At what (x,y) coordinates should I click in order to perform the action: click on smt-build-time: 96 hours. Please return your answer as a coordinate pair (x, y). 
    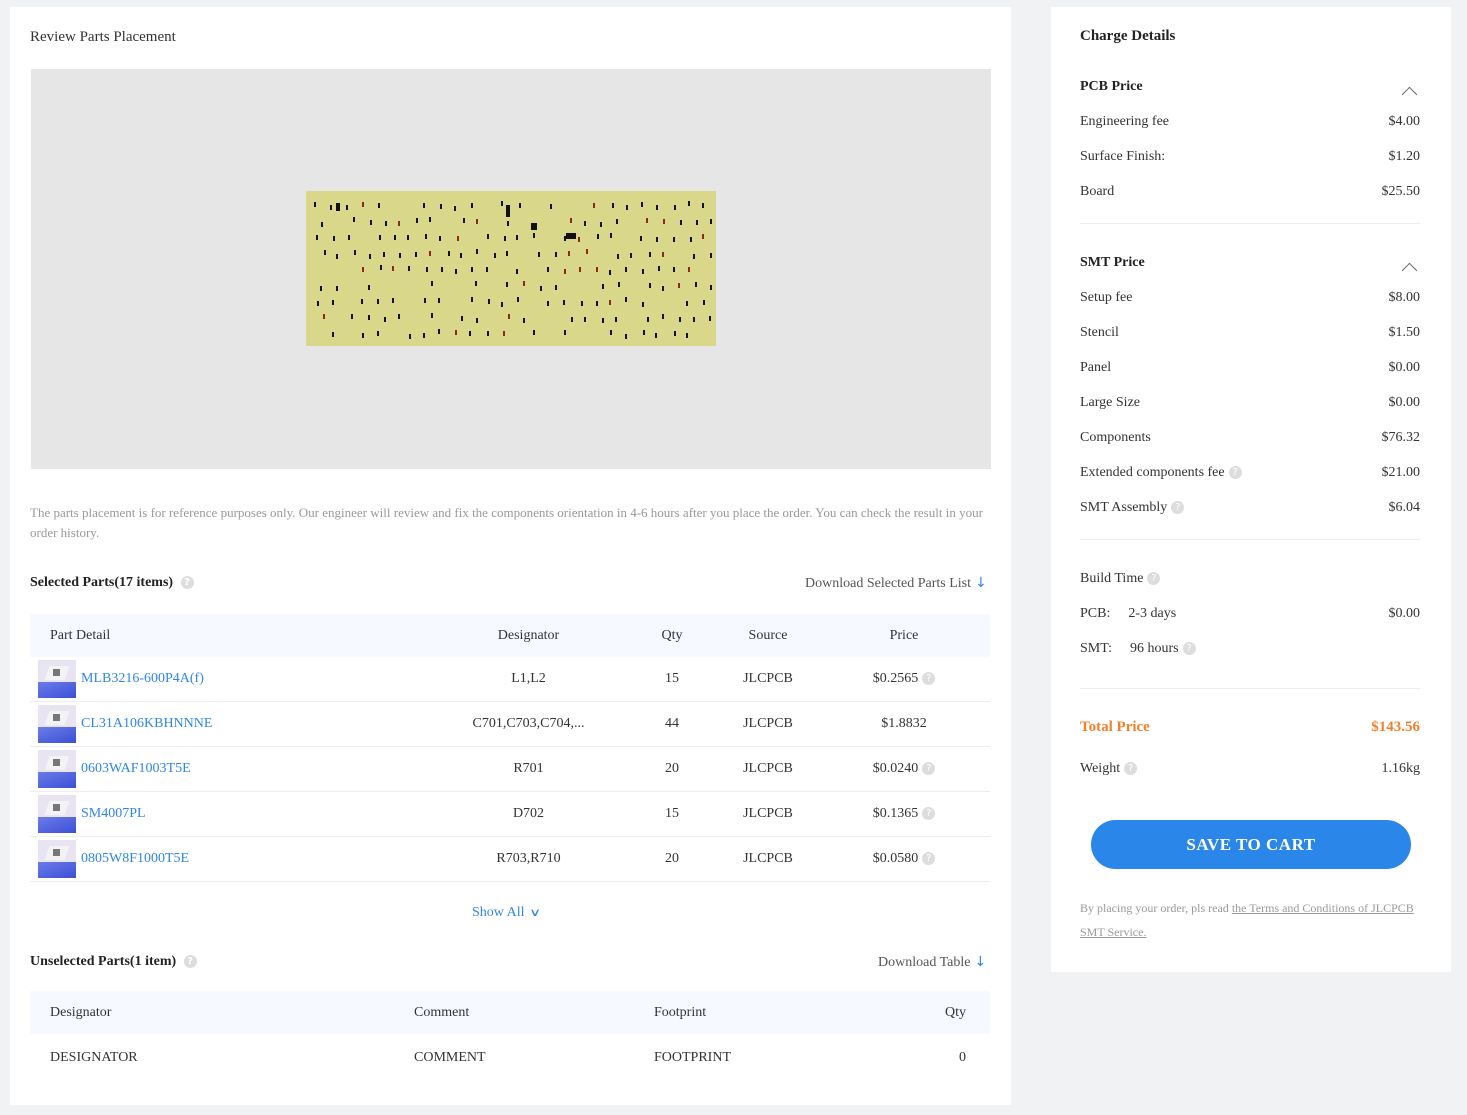
    Looking at the image, I should click on (1154, 648).